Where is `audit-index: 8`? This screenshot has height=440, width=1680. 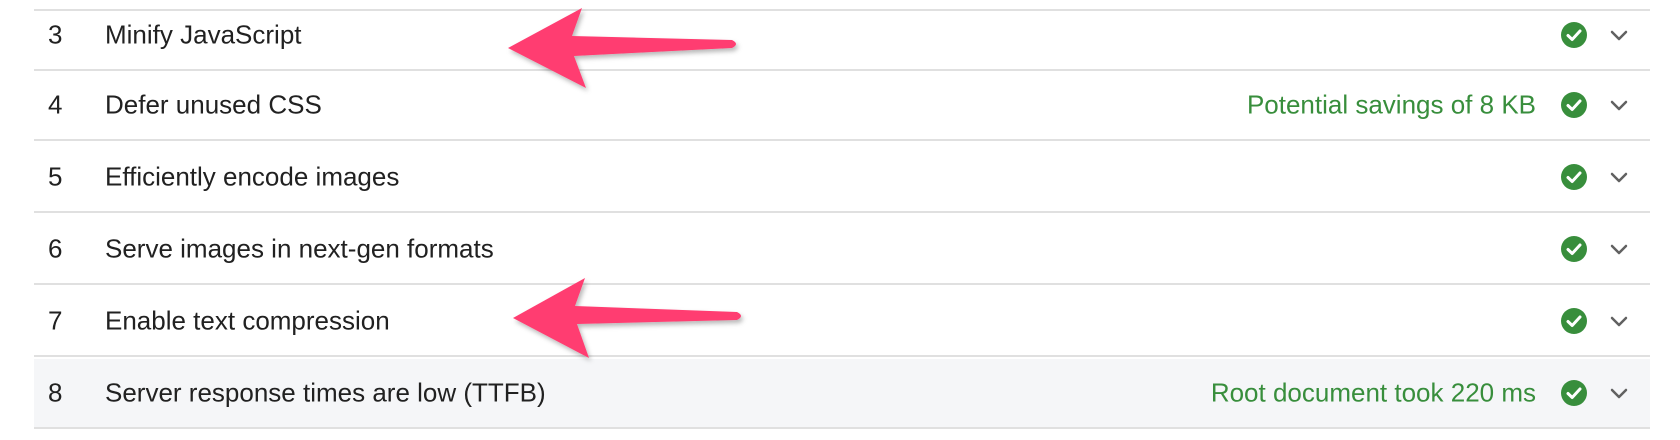
audit-index: 8 is located at coordinates (55, 392).